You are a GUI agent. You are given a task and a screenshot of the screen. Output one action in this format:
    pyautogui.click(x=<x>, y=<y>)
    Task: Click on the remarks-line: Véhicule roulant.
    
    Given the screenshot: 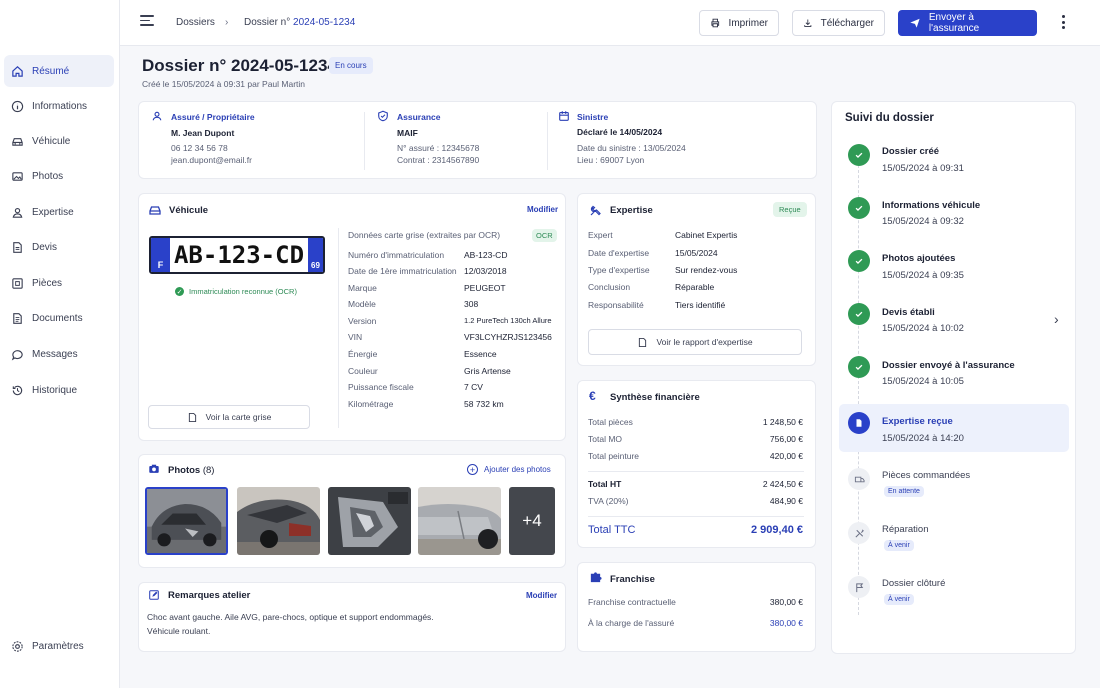 What is the action you would take?
    pyautogui.click(x=179, y=631)
    